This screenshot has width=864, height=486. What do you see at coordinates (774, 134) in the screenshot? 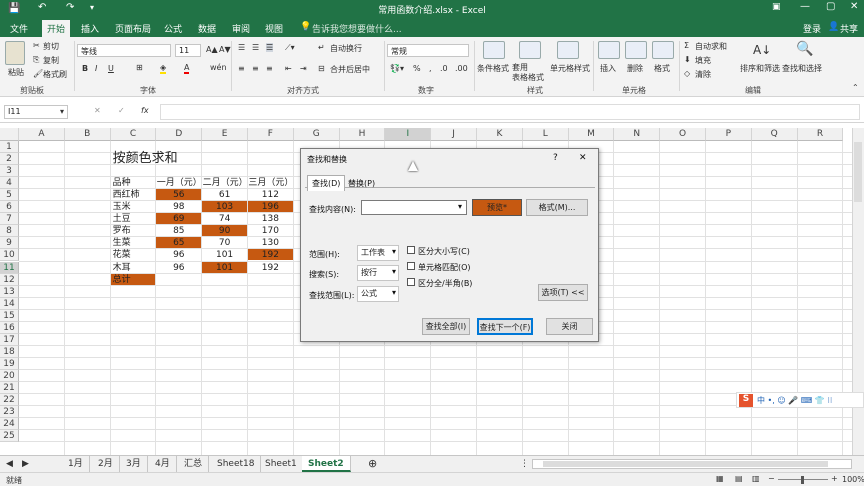
I see `column-header: Q` at bounding box center [774, 134].